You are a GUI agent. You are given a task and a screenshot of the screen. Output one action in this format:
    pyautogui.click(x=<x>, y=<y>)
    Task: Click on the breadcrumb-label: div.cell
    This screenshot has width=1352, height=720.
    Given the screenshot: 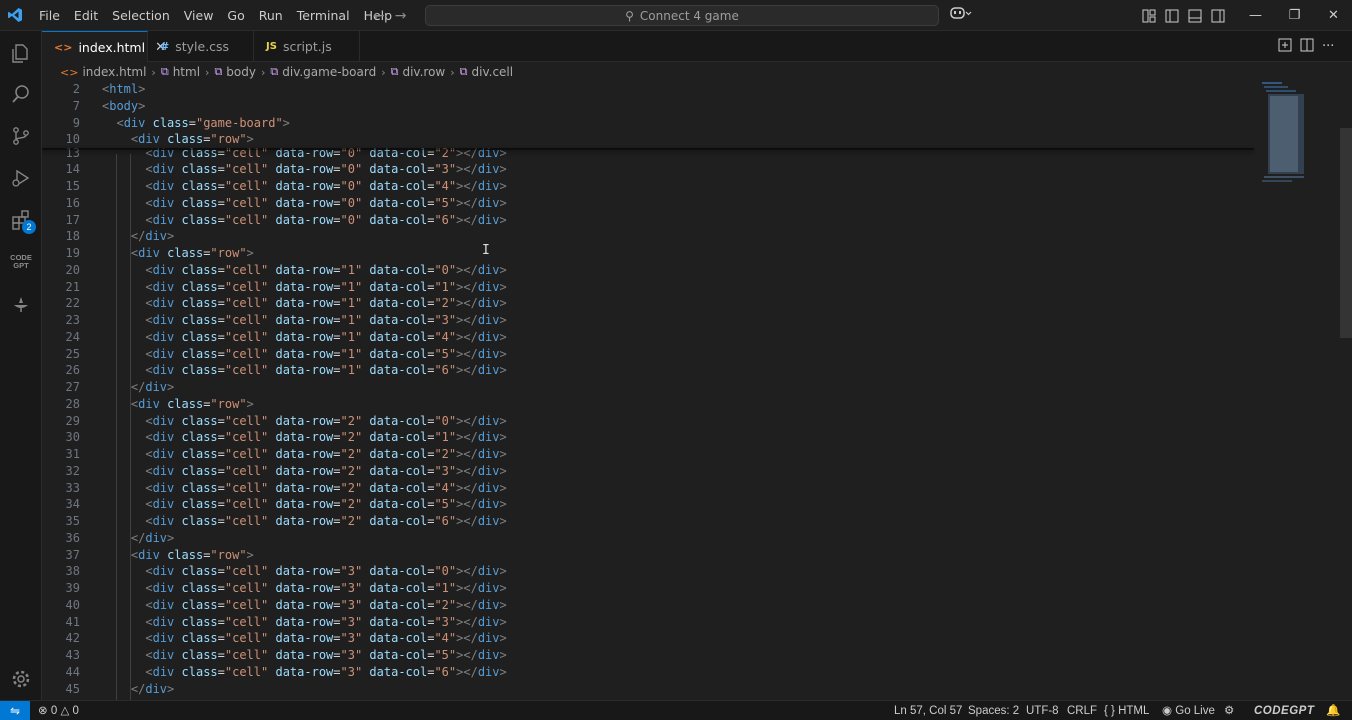 What is the action you would take?
    pyautogui.click(x=492, y=72)
    